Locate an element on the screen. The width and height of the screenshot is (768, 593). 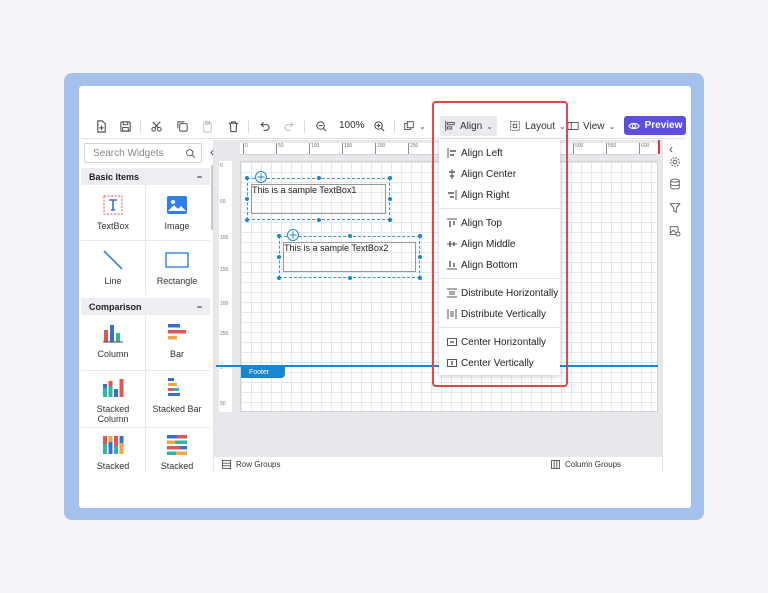
search-placeholder: Search Widgets is located at coordinates (128, 153).